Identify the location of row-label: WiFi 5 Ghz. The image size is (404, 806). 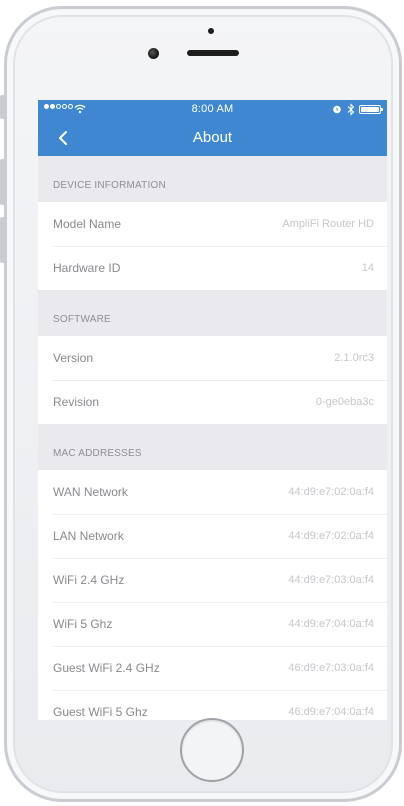
(83, 624).